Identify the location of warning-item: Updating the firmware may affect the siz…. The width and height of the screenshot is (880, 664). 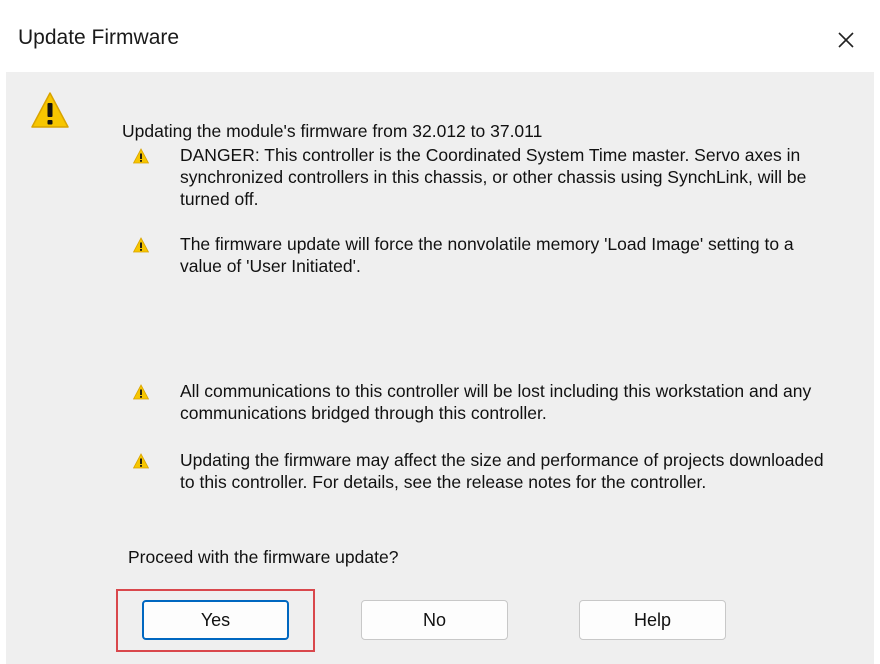
(488, 471).